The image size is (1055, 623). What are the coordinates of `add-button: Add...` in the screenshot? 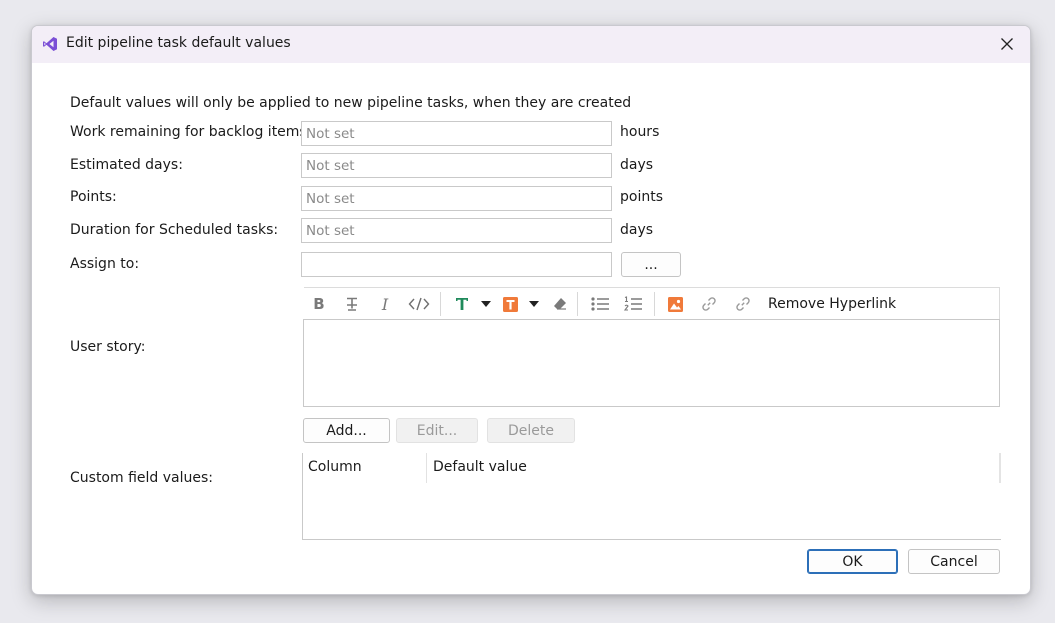 It's located at (346, 430).